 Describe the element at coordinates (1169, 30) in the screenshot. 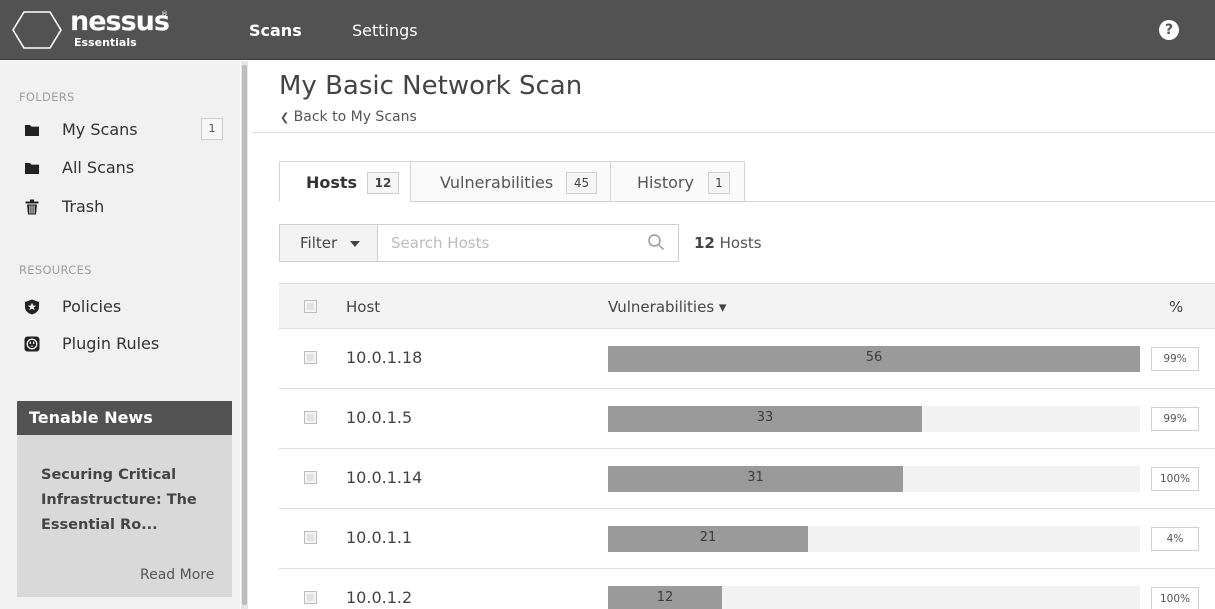

I see `help-icon: ?` at that location.